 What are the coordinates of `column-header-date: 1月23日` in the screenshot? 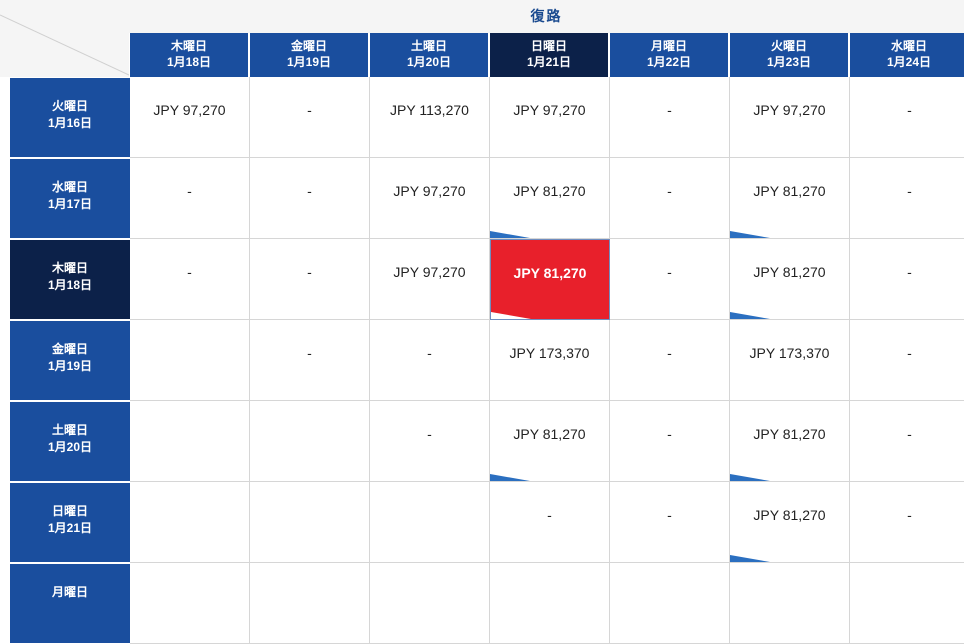 It's located at (789, 62).